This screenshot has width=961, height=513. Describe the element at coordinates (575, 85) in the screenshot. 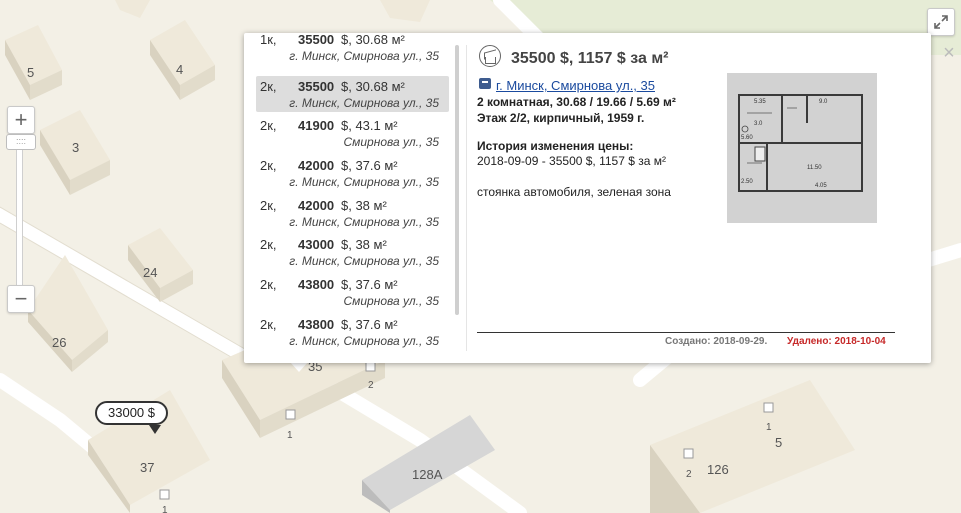

I see `address-link: г. Минск, Смирнова ул., 35` at that location.